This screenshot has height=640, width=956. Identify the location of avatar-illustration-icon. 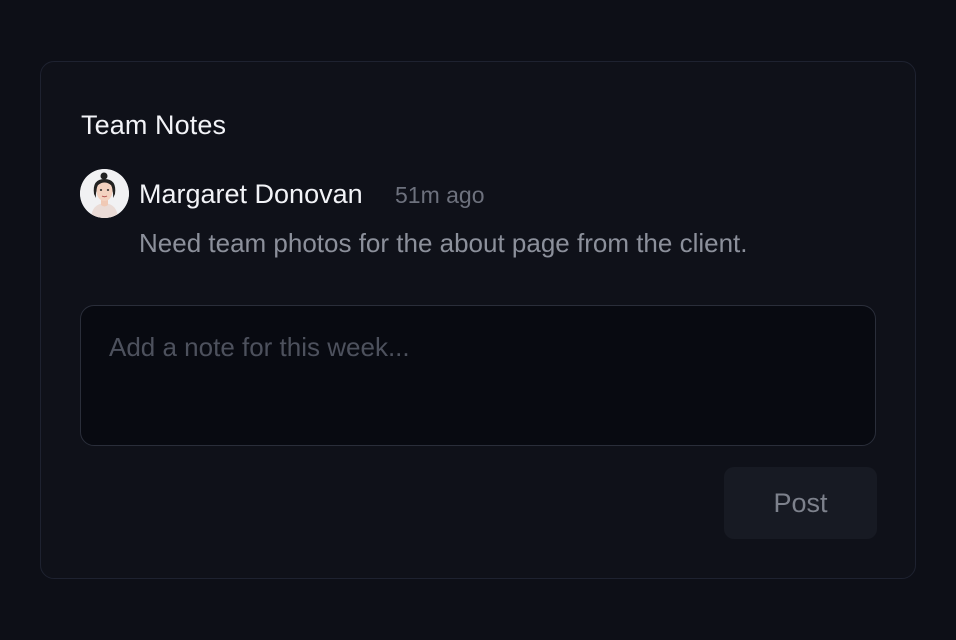
(104, 193).